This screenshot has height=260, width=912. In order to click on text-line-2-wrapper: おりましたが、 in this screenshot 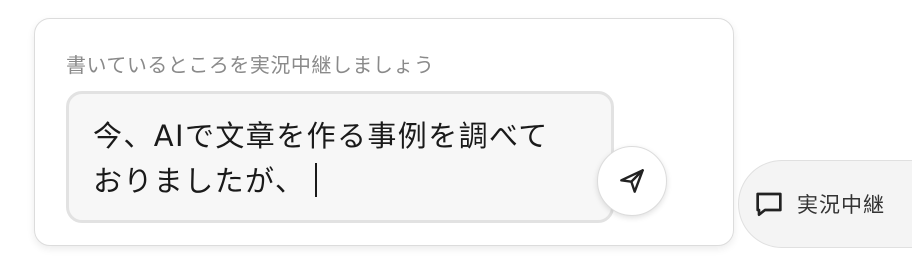, I will do `click(341, 181)`.